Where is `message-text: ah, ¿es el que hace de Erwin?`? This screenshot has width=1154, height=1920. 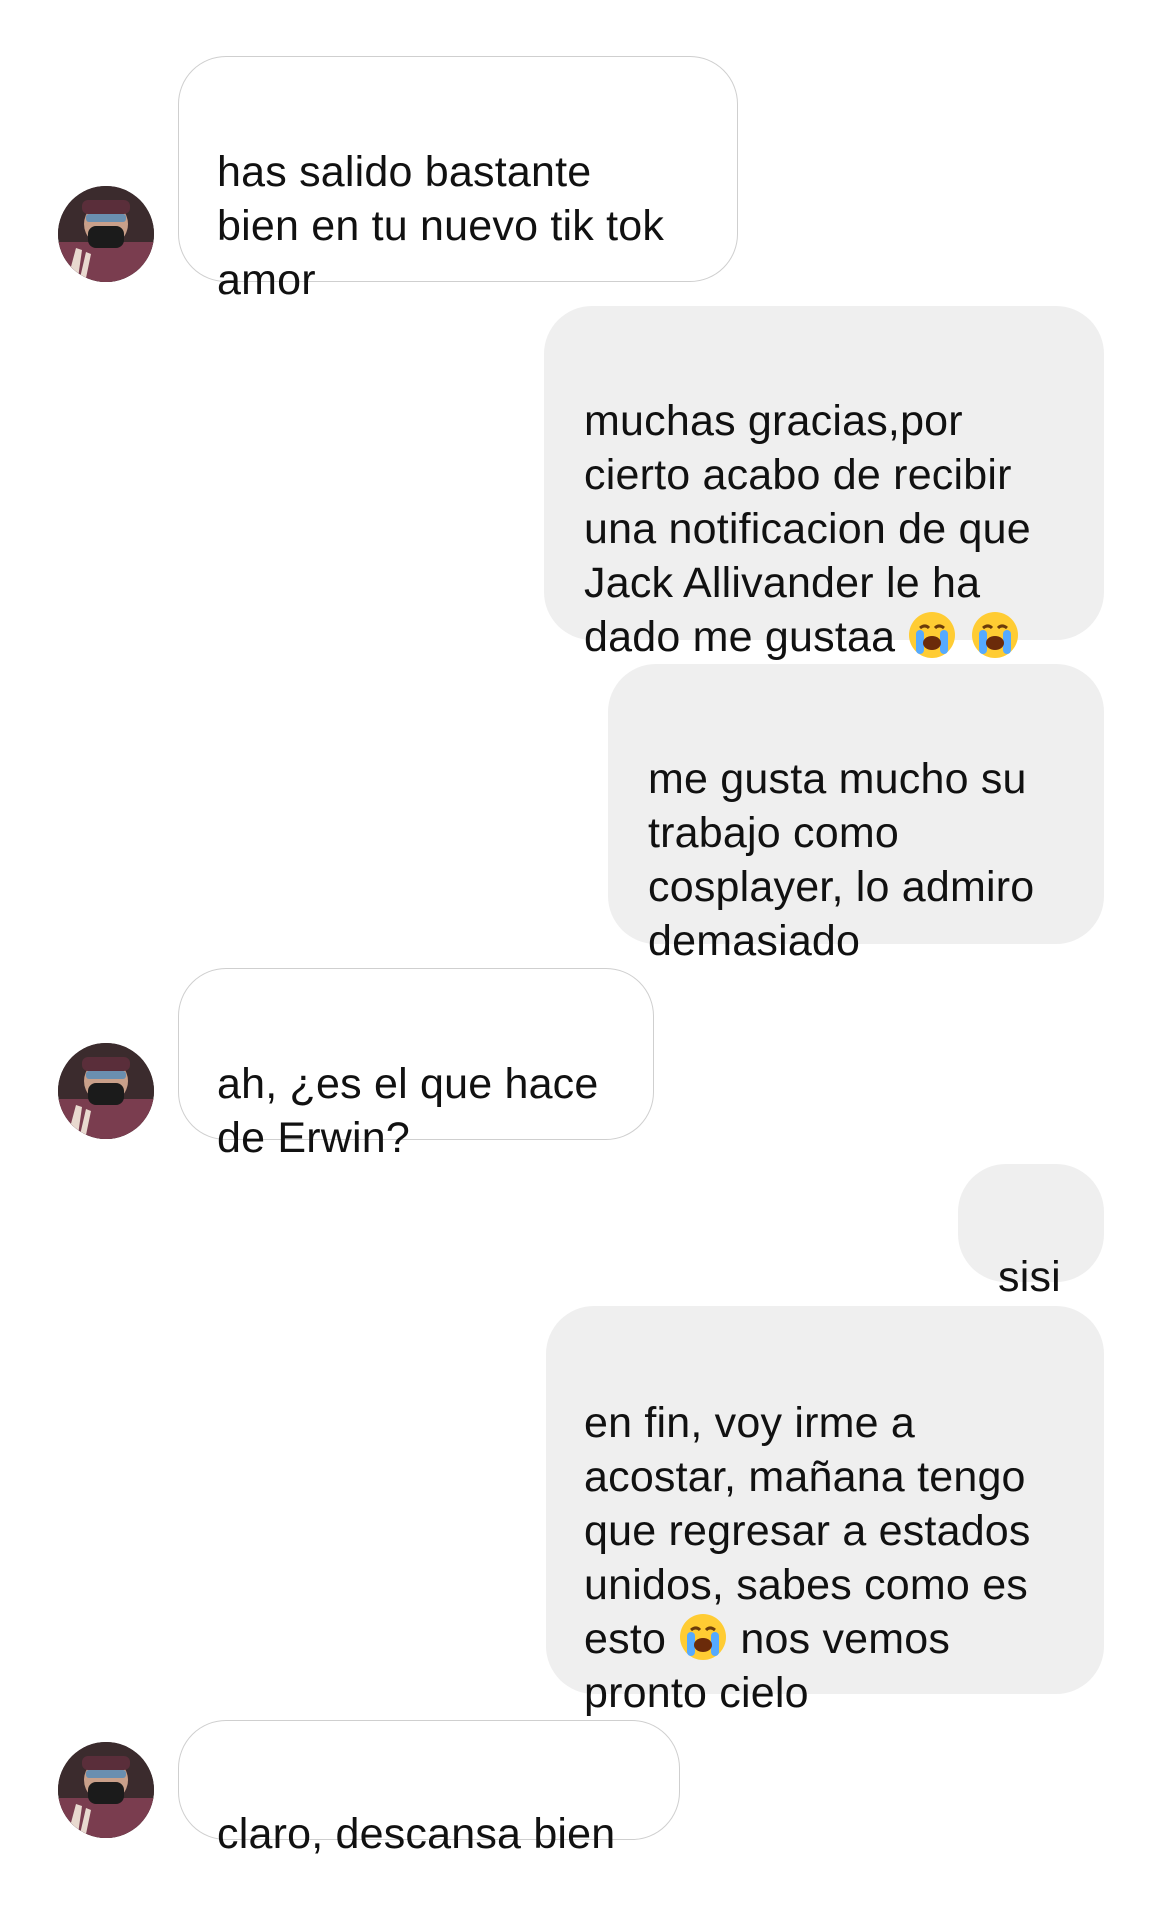
message-text: ah, ¿es el que hace de Erwin? is located at coordinates (408, 1111).